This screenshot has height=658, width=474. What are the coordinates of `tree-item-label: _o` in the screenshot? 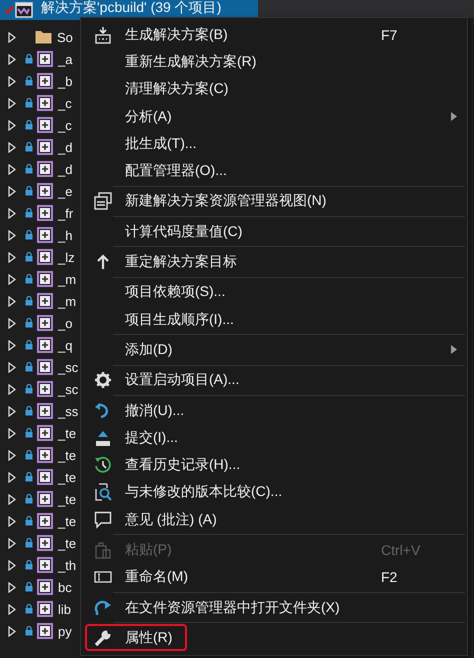 It's located at (65, 323).